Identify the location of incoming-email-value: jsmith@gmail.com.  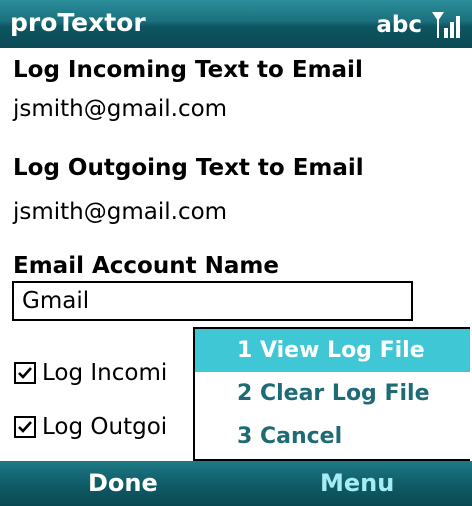
(120, 109).